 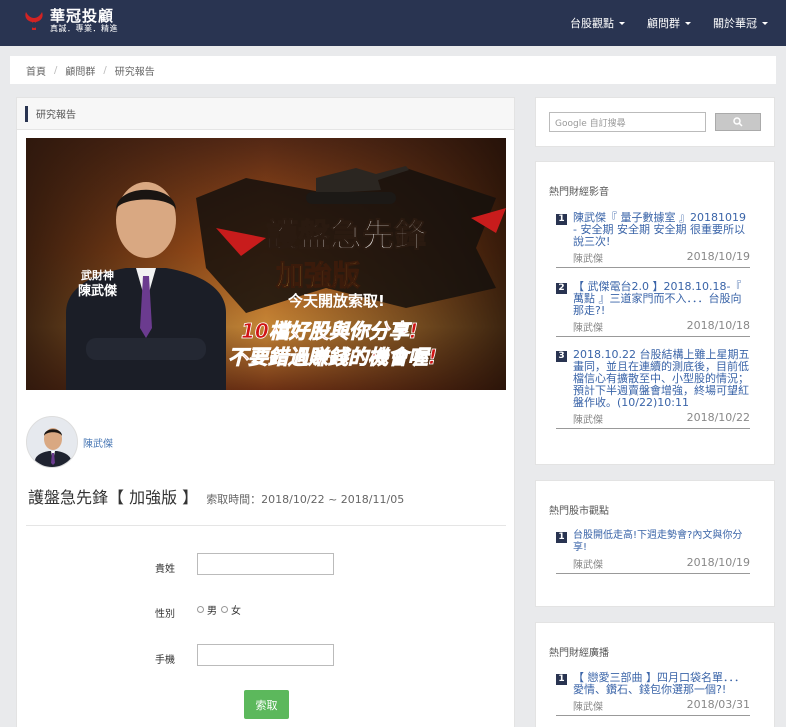 I want to click on brand-name: 華冠投顧, so click(x=82, y=16).